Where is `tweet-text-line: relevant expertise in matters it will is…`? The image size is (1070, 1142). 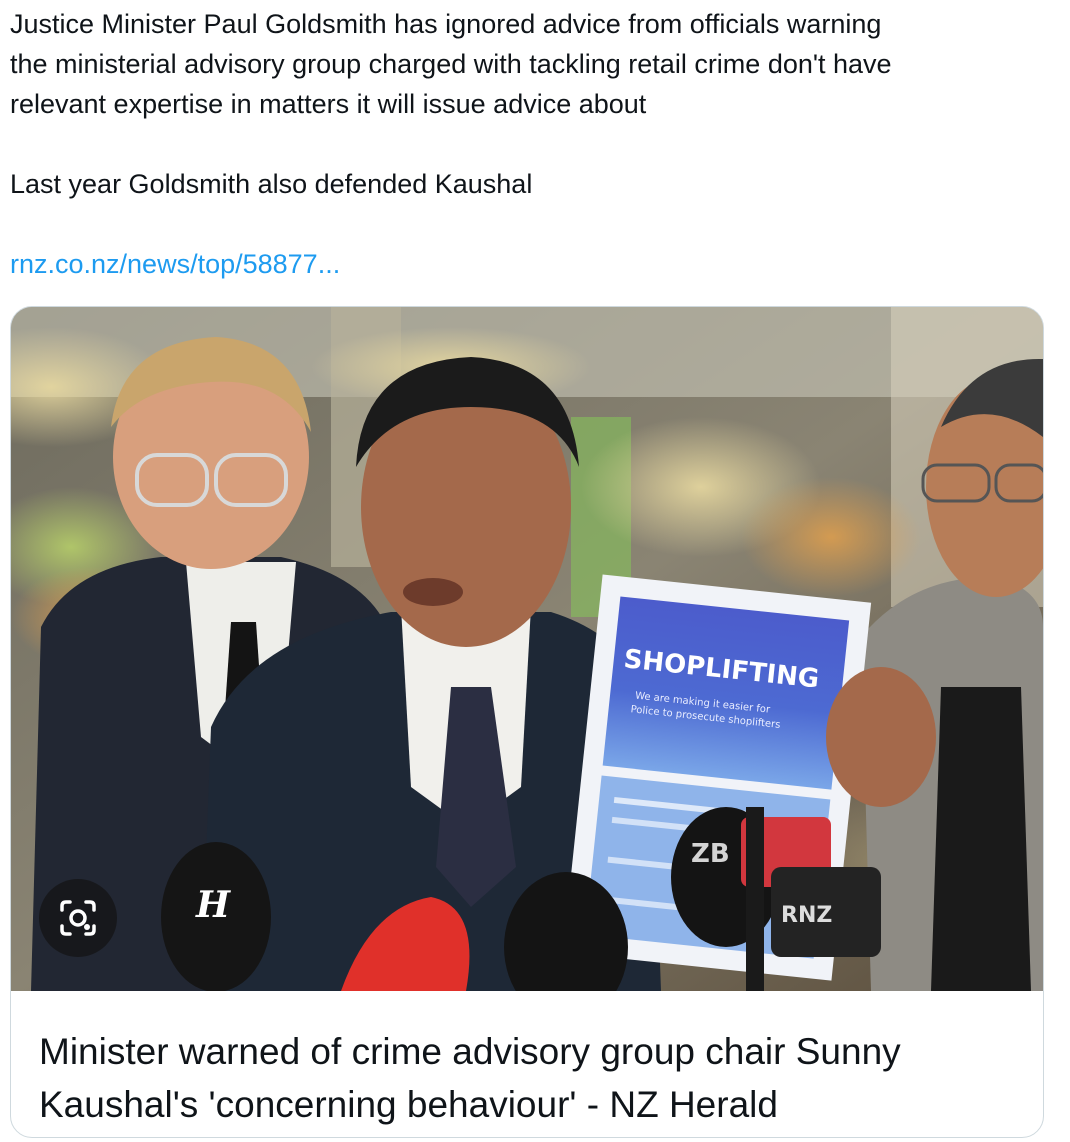
tweet-text-line: relevant expertise in matters it will is… is located at coordinates (328, 104).